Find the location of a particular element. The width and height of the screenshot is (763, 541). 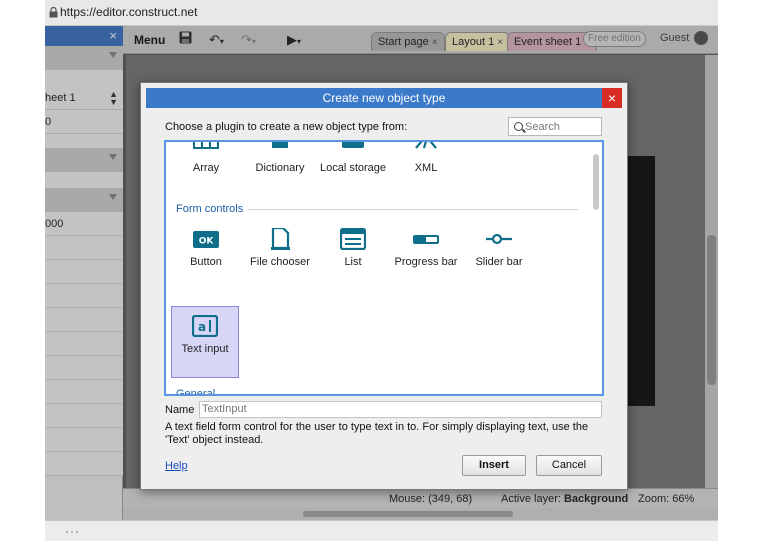

plugin-text-input: a Text input is located at coordinates (205, 342).